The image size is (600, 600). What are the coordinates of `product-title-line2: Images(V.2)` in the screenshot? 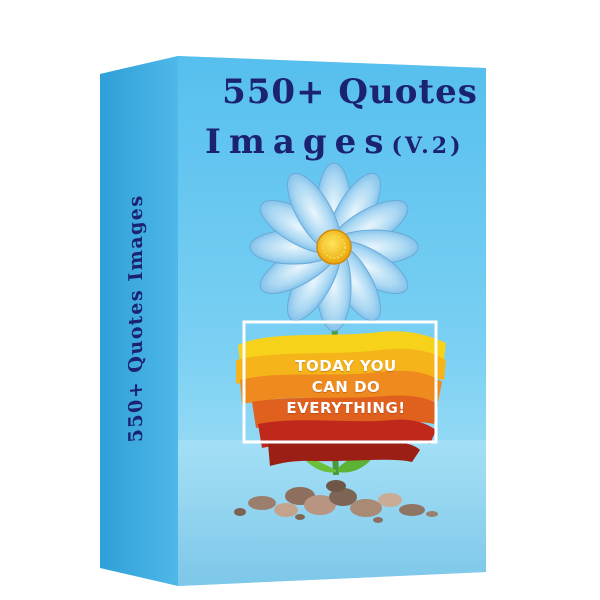 It's located at (350, 142).